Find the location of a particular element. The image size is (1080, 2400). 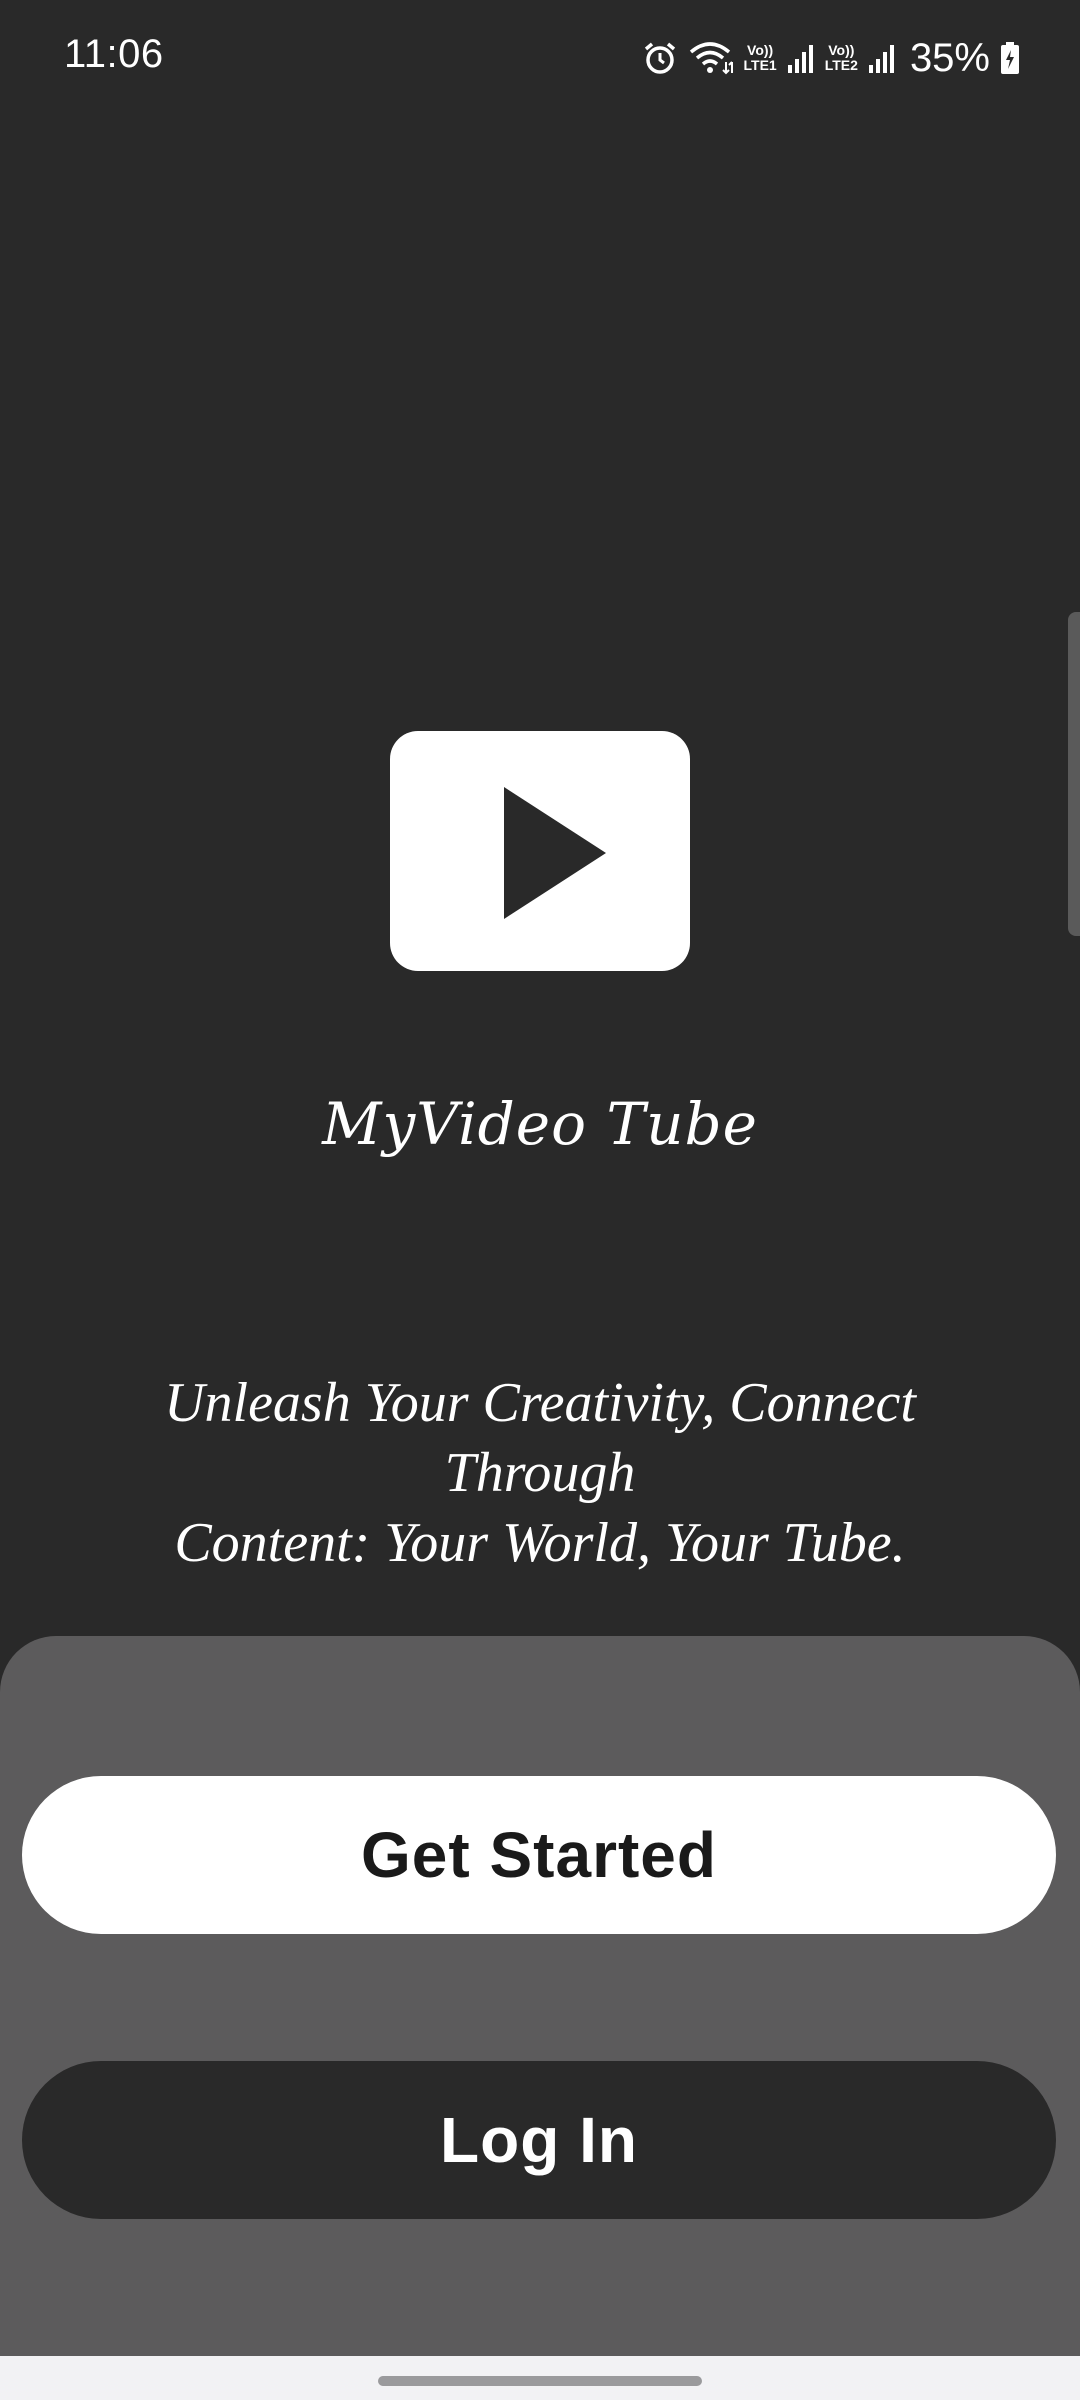

app-name: MyVideo Tube is located at coordinates (540, 1124).